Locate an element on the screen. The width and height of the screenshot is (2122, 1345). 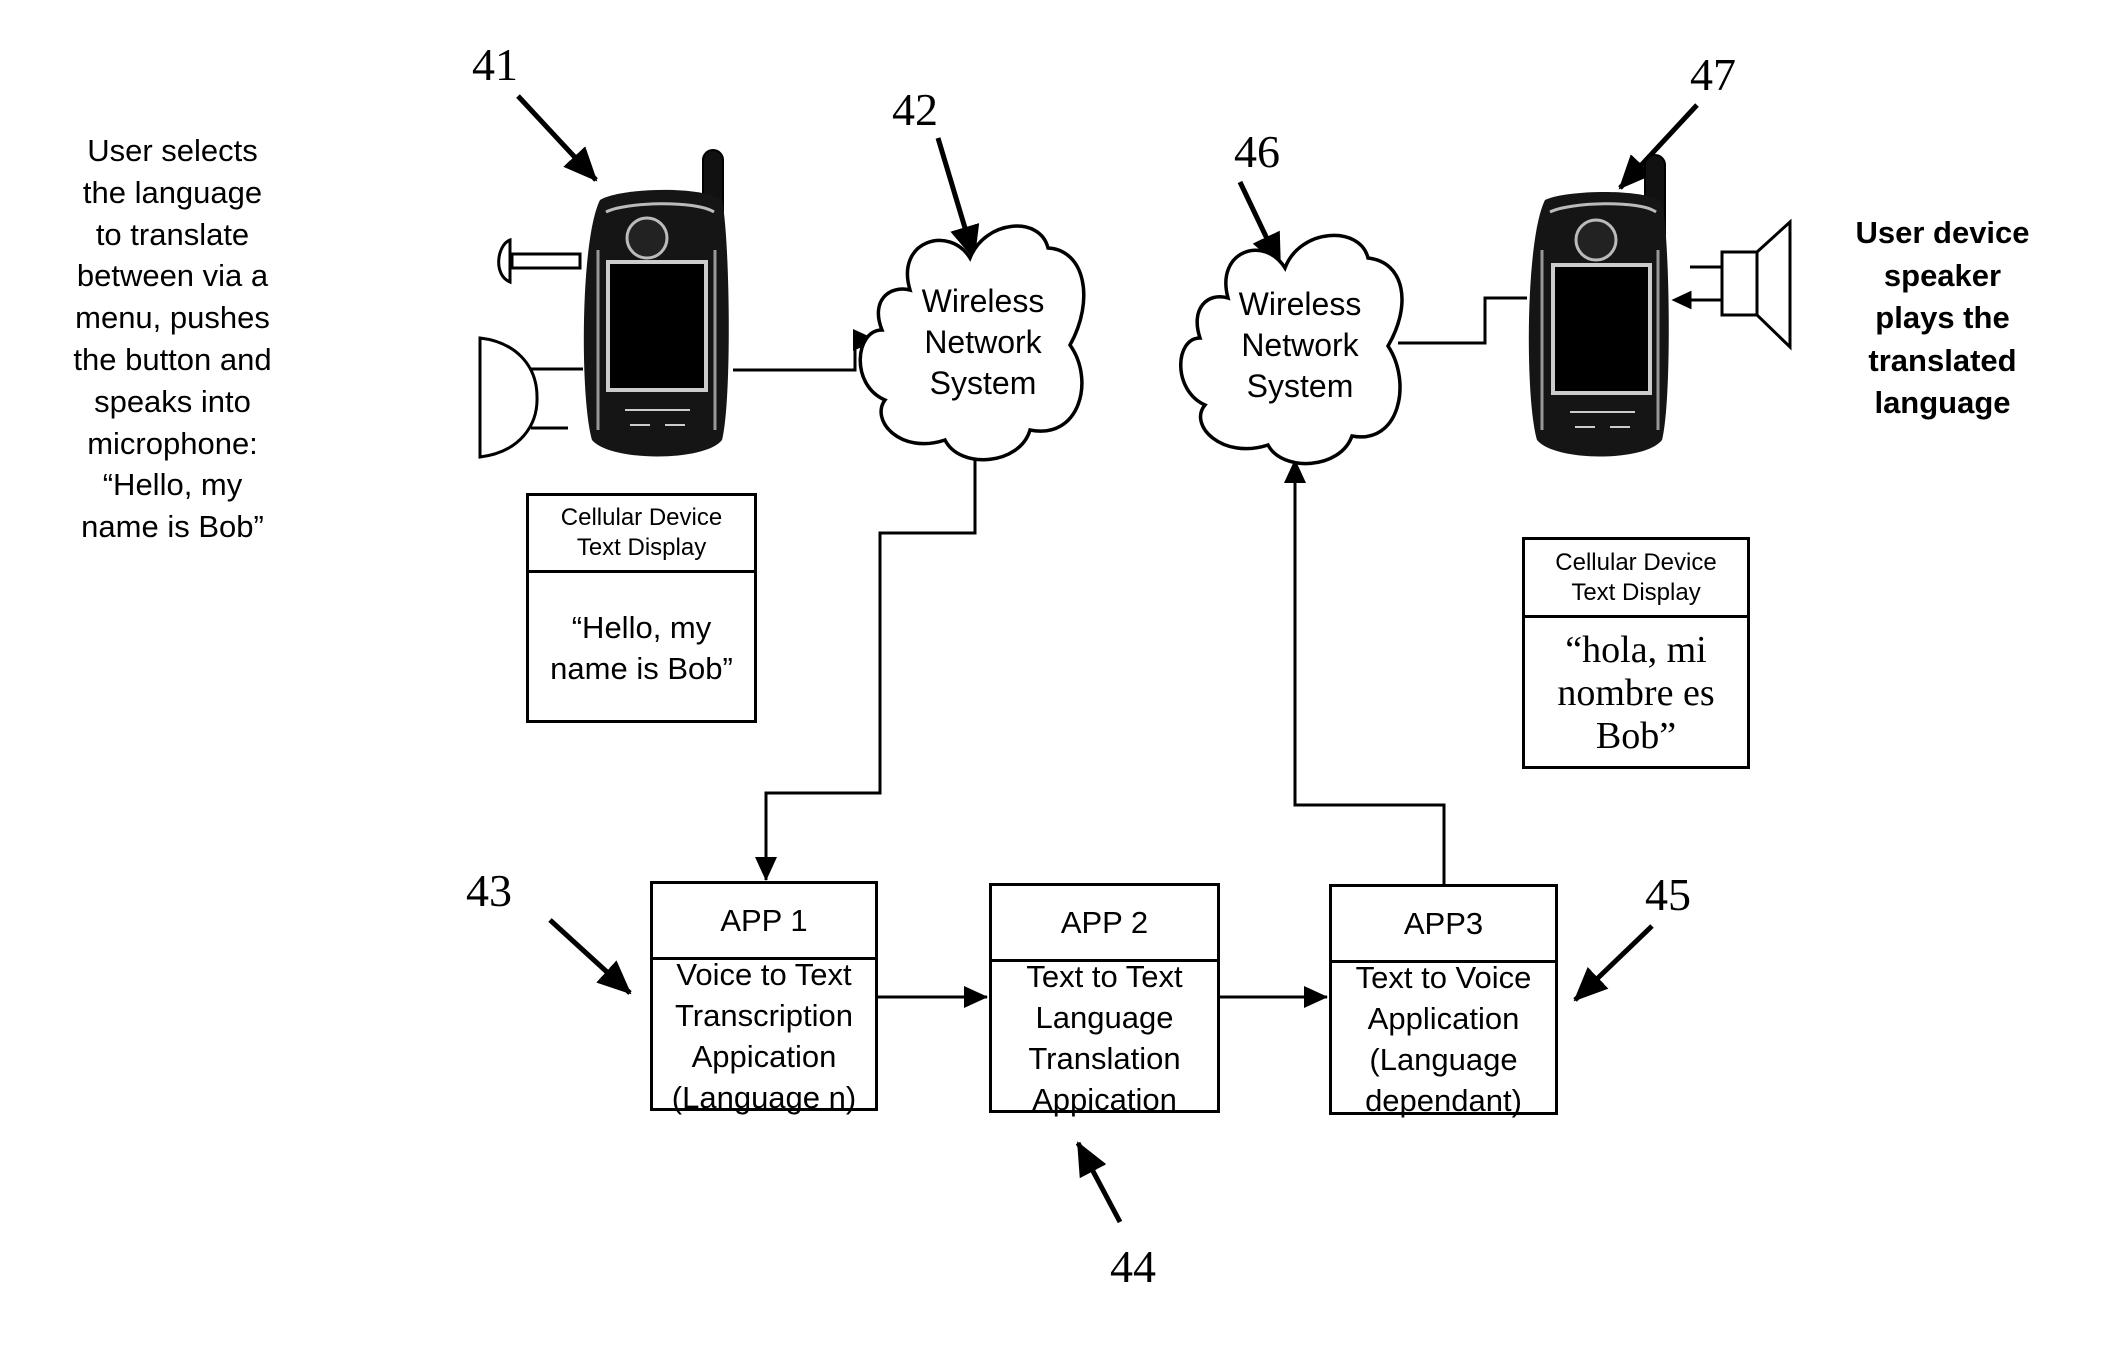
note-line: speaker is located at coordinates (1942, 275).